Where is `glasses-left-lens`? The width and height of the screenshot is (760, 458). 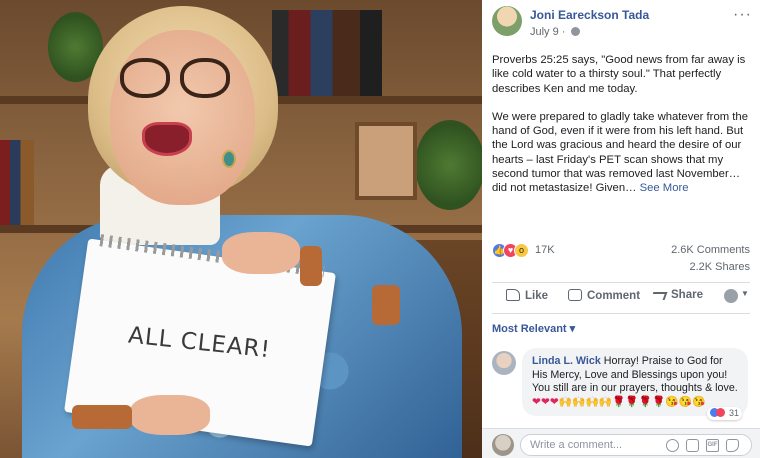
glasses-left-lens is located at coordinates (145, 78).